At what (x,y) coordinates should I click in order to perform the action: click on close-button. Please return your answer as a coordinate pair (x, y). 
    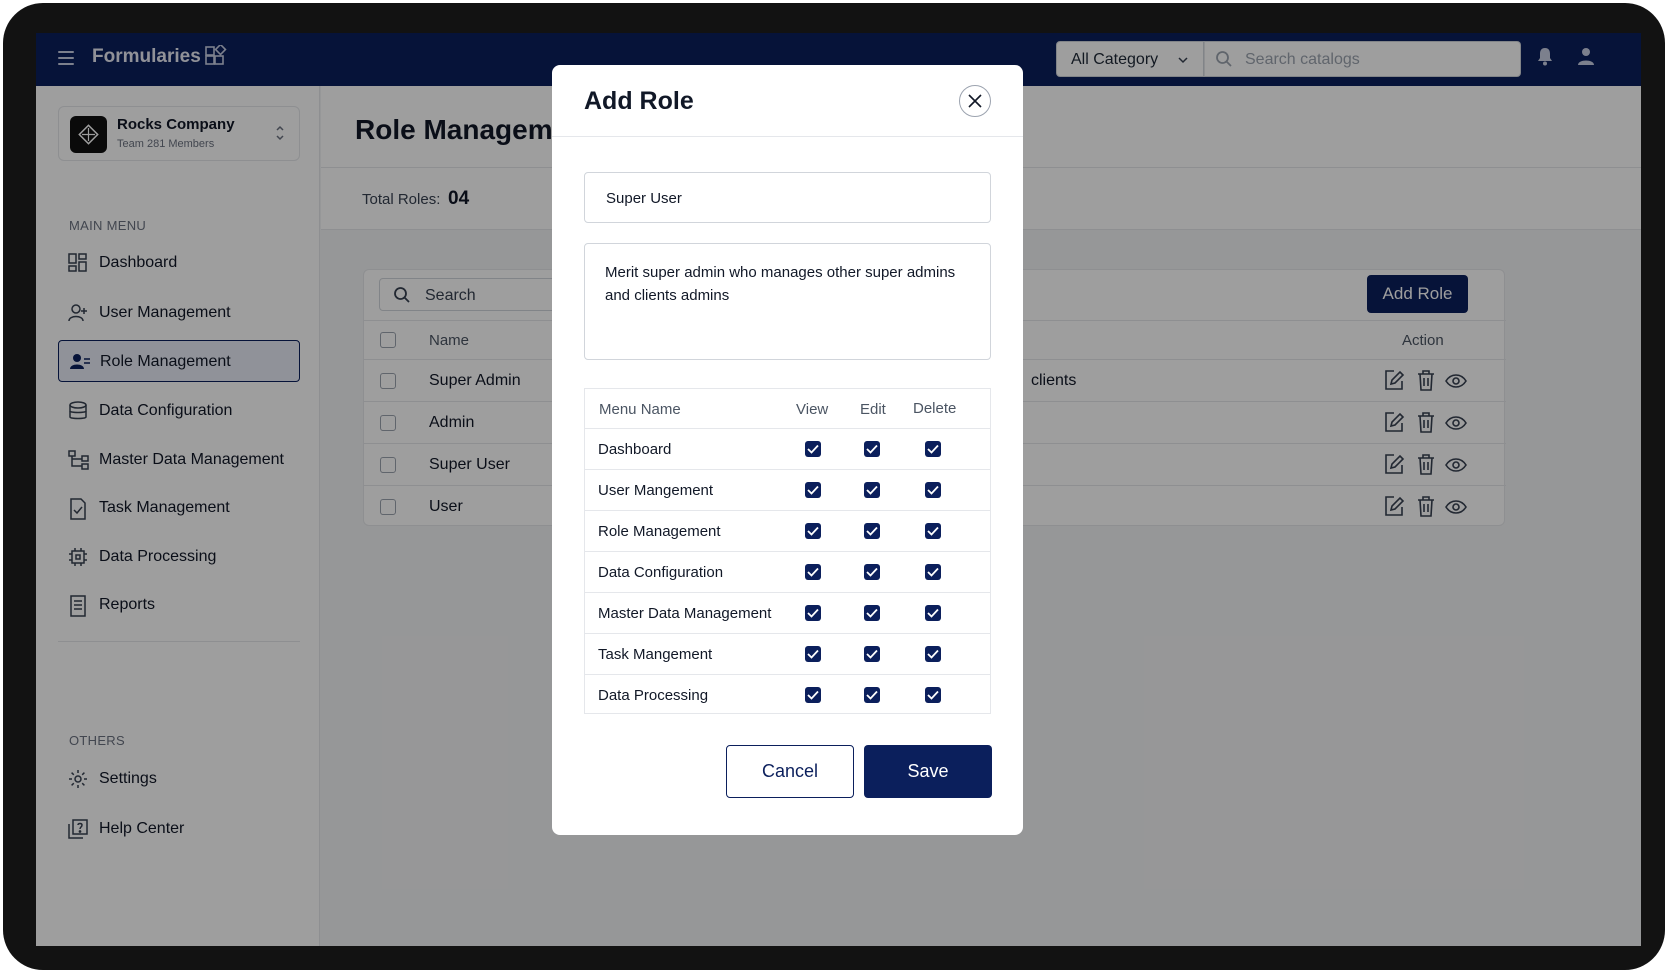
    Looking at the image, I should click on (975, 101).